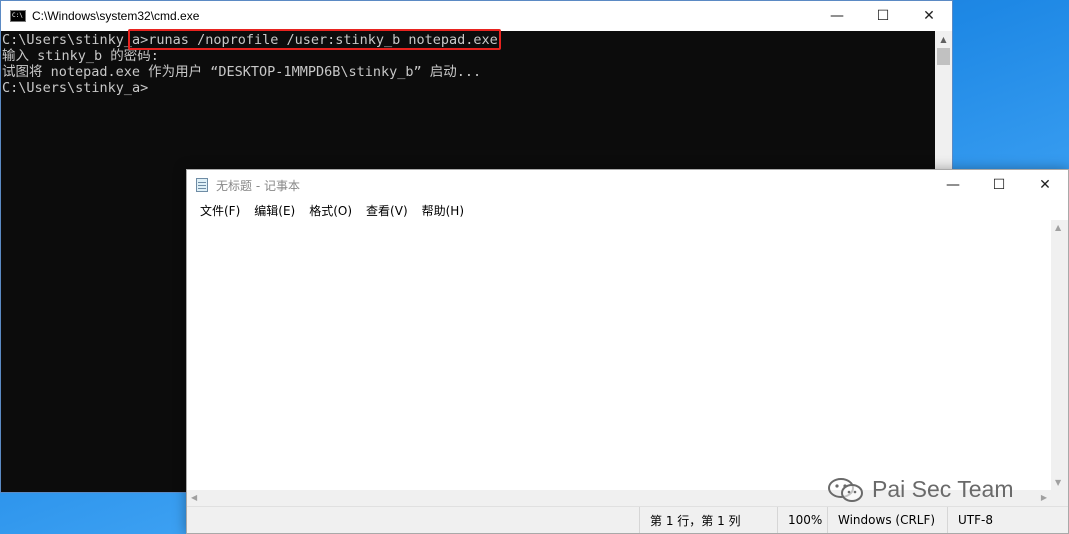  Describe the element at coordinates (220, 210) in the screenshot. I see `menu-file: 文件(F)` at that location.